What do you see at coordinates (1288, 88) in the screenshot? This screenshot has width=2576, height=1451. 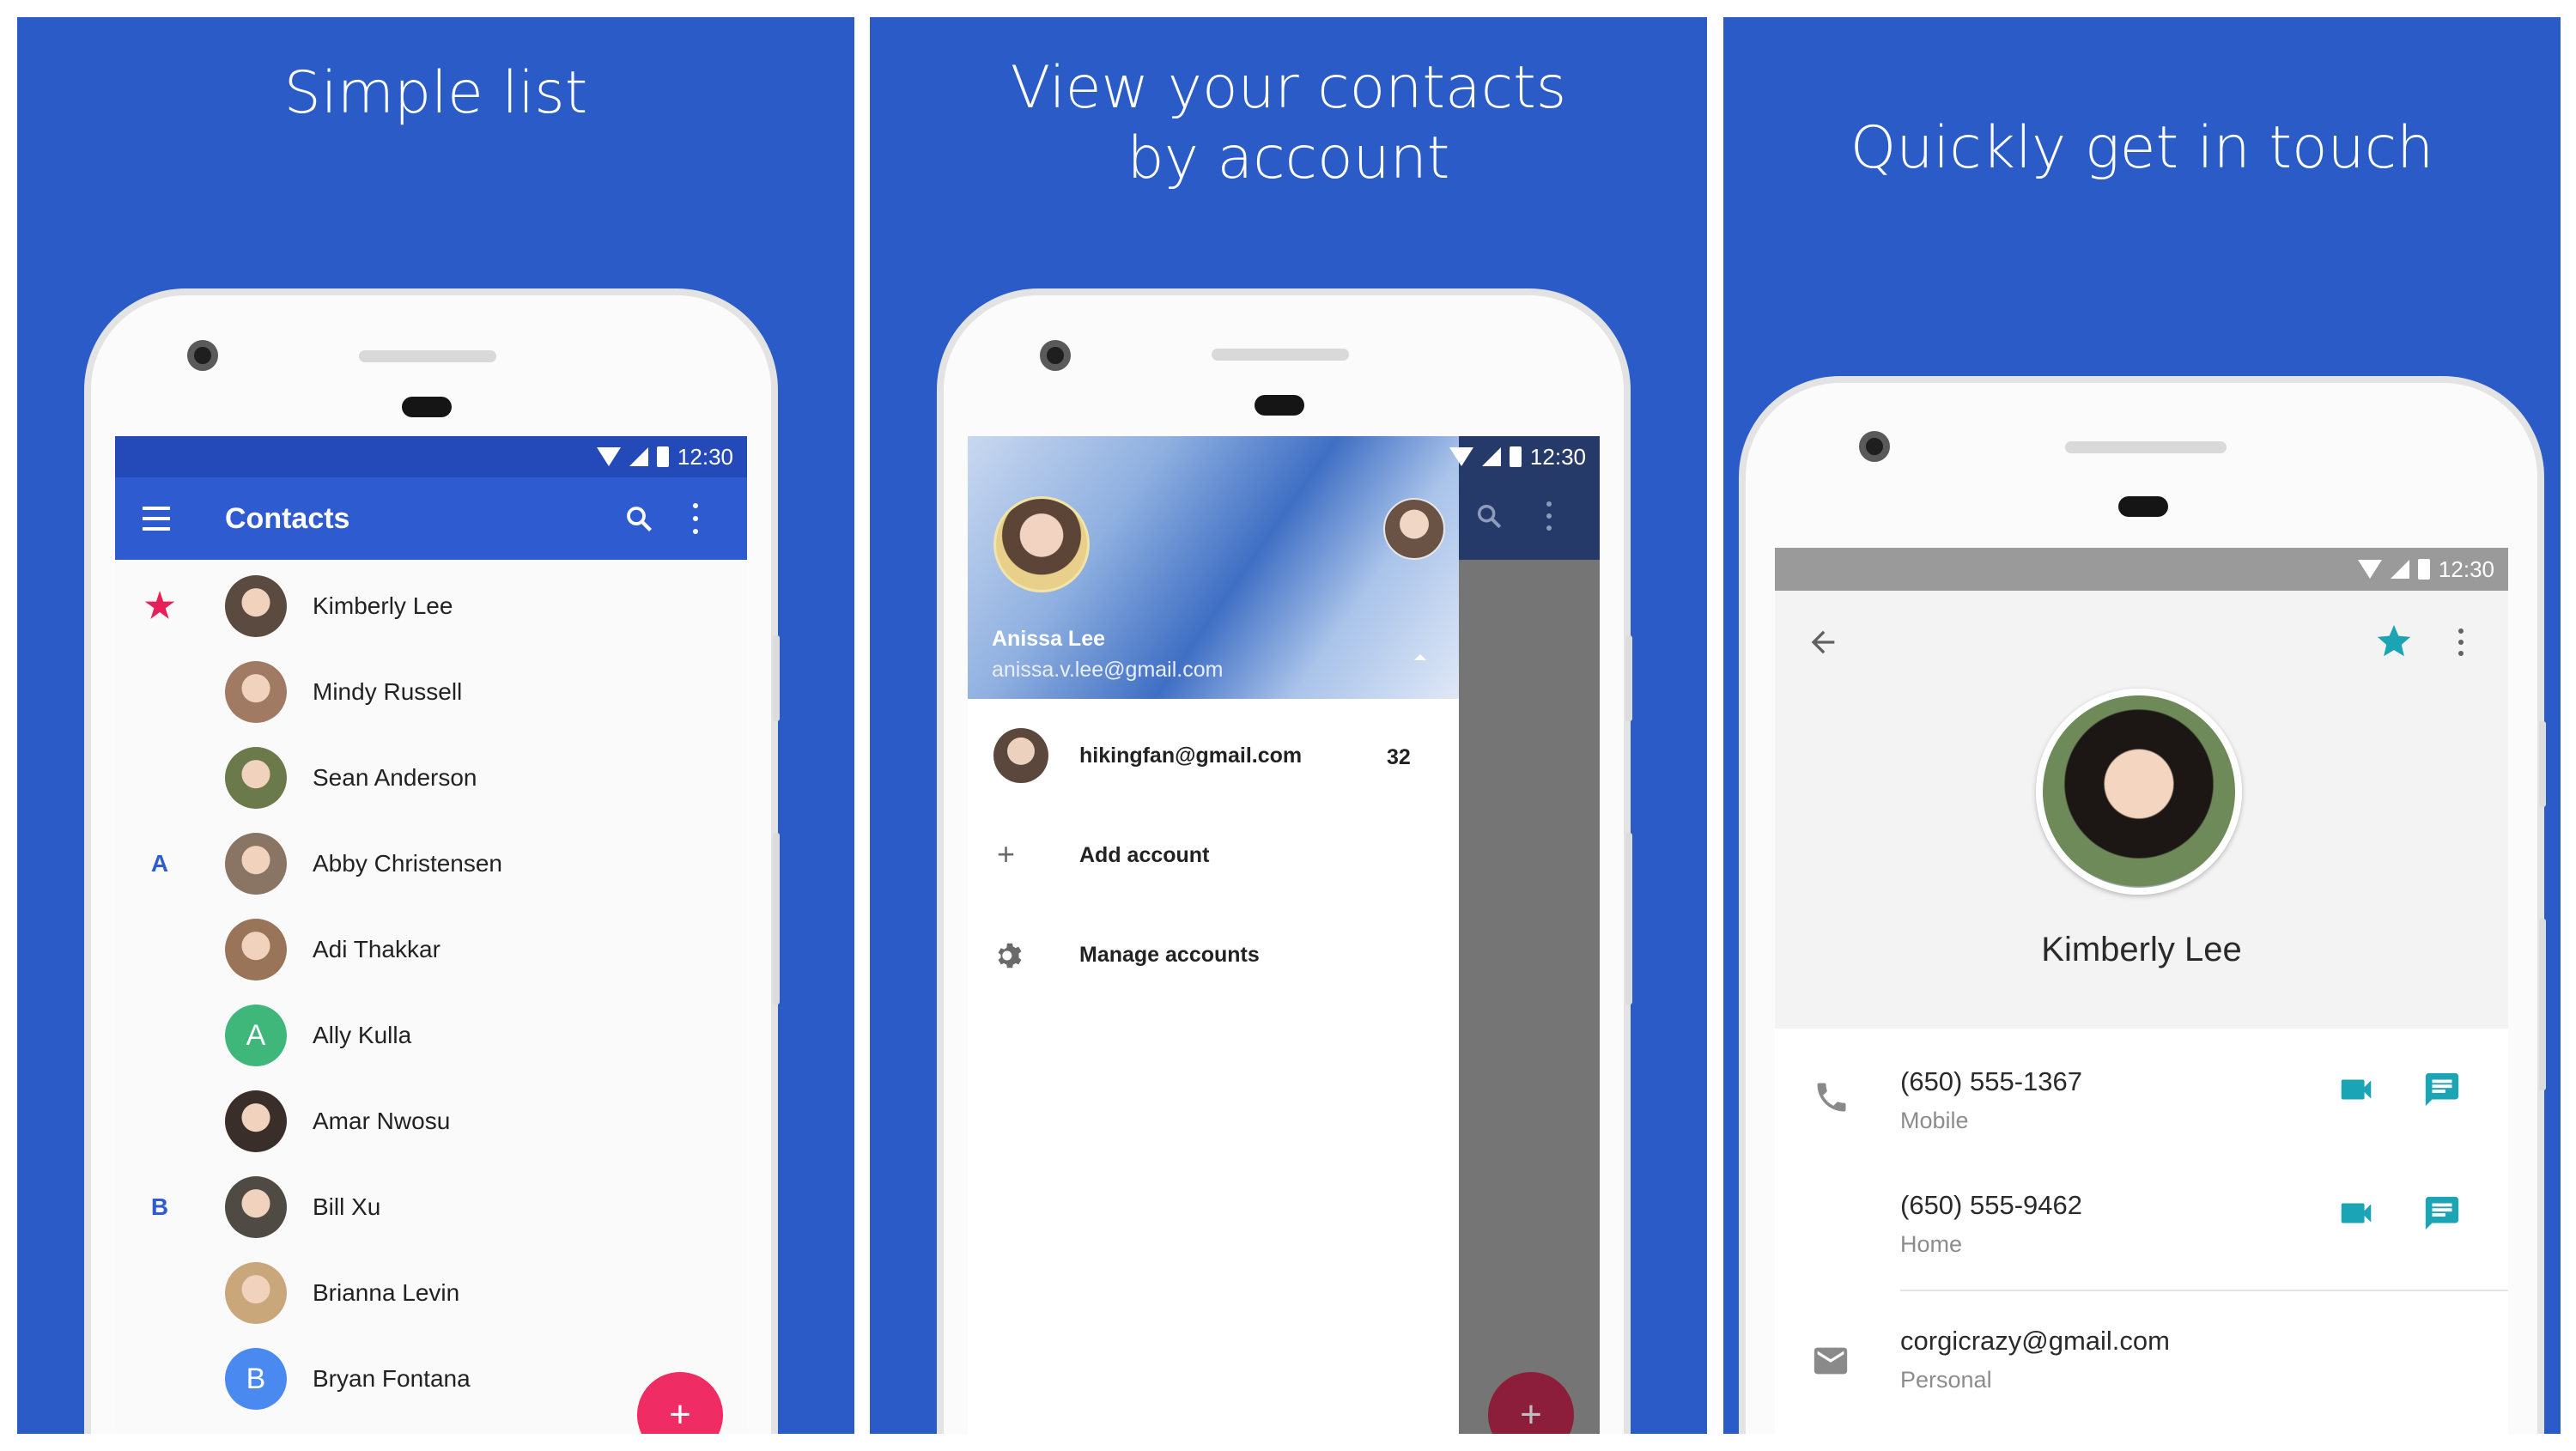 I see `caption-line-1: View your contacts` at bounding box center [1288, 88].